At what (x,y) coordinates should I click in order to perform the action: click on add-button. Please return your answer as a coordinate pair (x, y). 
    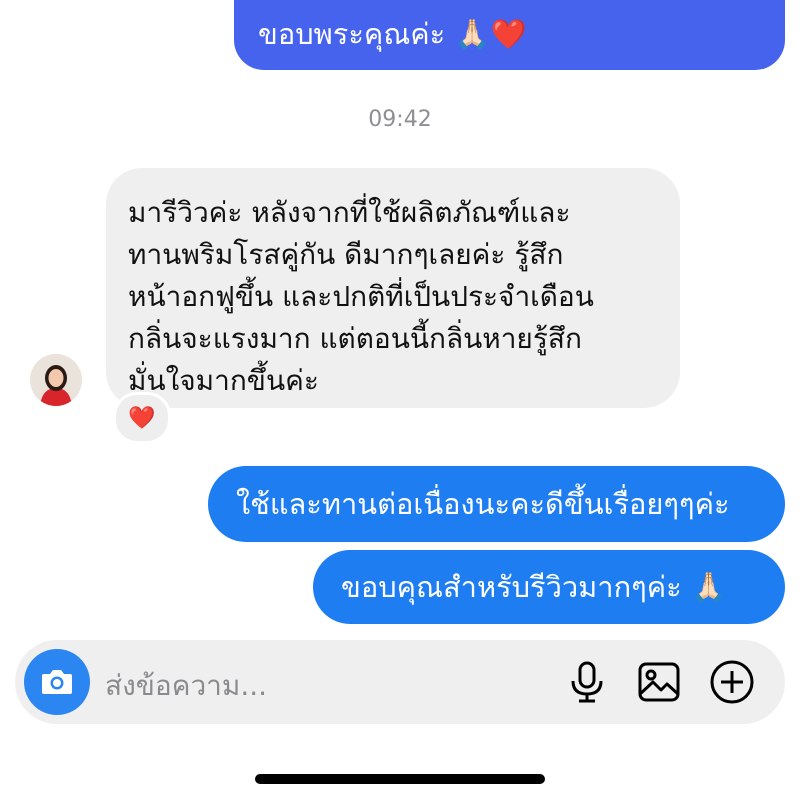
    Looking at the image, I should click on (732, 682).